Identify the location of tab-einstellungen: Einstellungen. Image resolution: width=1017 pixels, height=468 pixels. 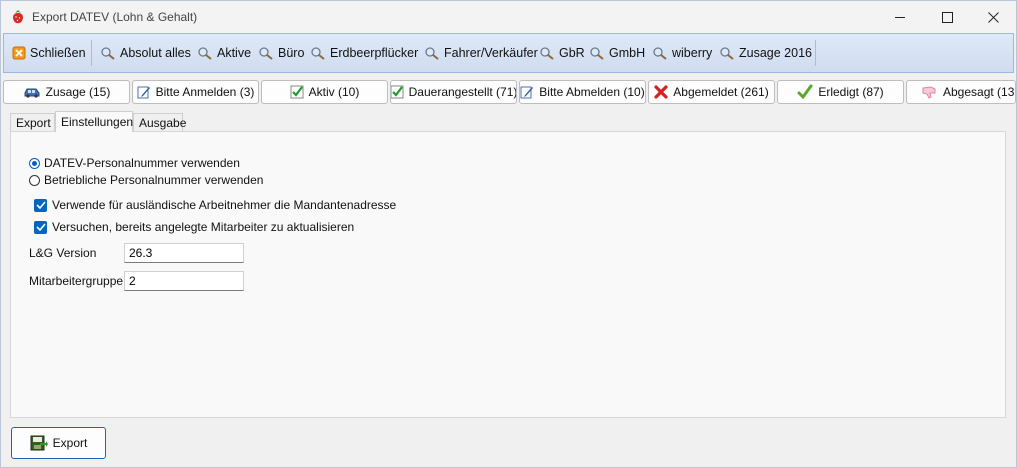
(94, 121).